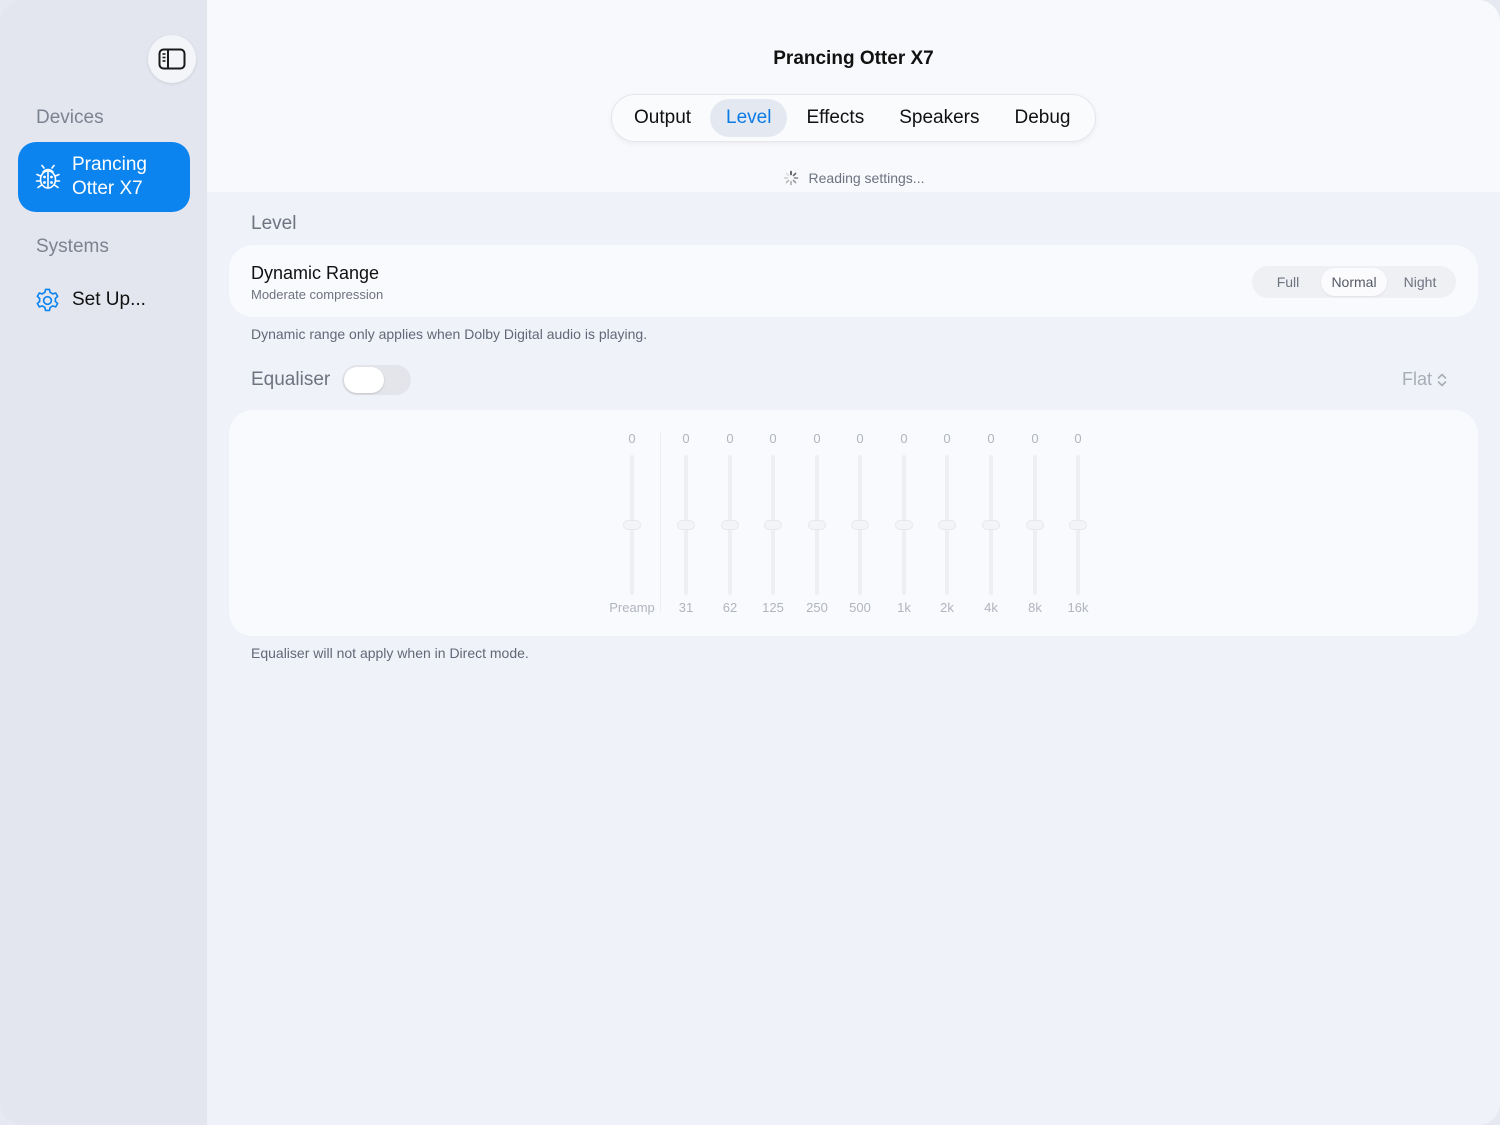 This screenshot has width=1500, height=1125. I want to click on device-item-label: Prancing Otter X7, so click(109, 176).